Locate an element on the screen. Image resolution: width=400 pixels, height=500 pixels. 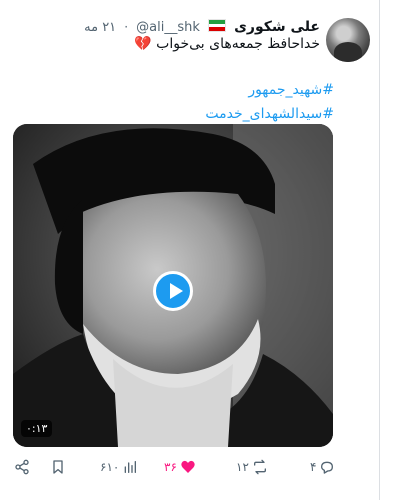
author-handle: @ali__shk is located at coordinates (168, 27).